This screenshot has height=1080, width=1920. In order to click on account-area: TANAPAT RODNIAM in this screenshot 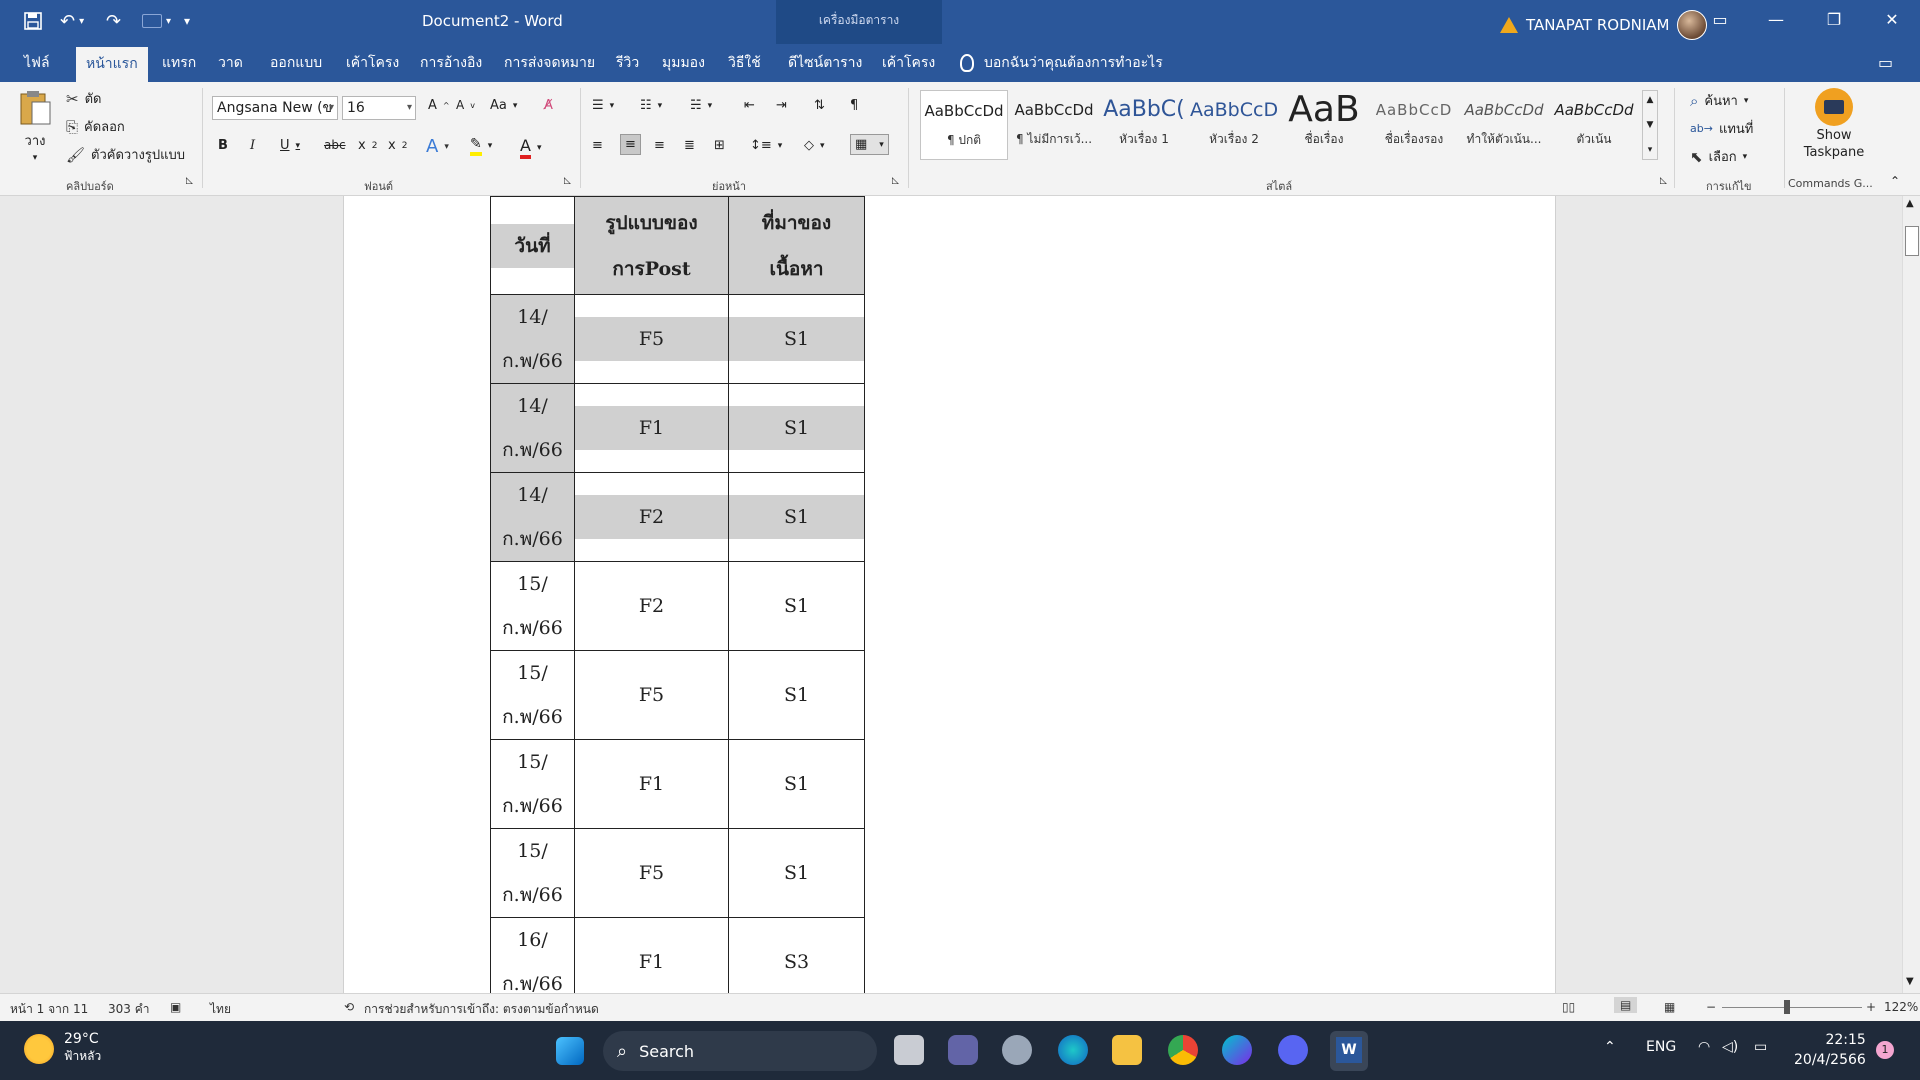, I will do `click(1604, 25)`.